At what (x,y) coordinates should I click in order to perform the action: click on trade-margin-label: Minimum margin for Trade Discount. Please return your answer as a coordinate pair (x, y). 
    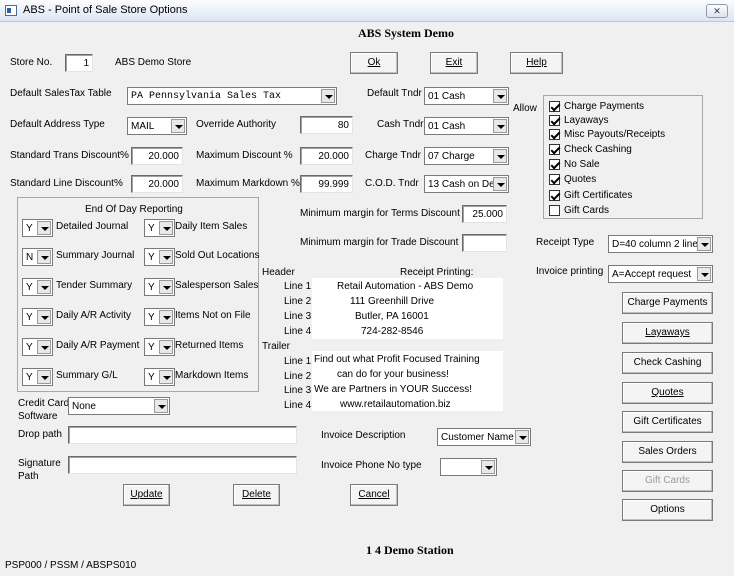
    Looking at the image, I should click on (379, 242).